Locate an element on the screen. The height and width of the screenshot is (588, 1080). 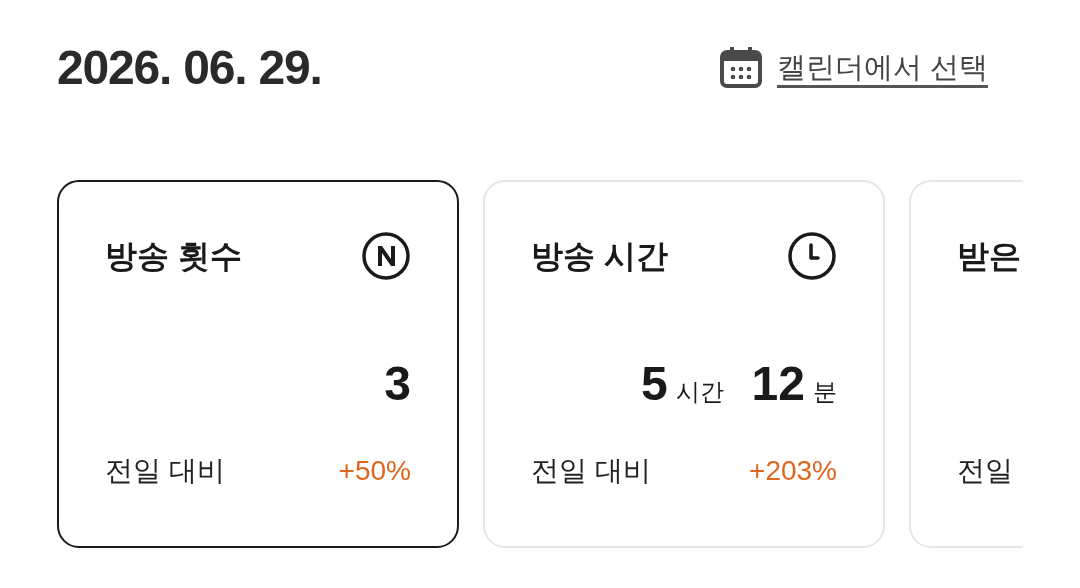
stat-number: 12 is located at coordinates (778, 384).